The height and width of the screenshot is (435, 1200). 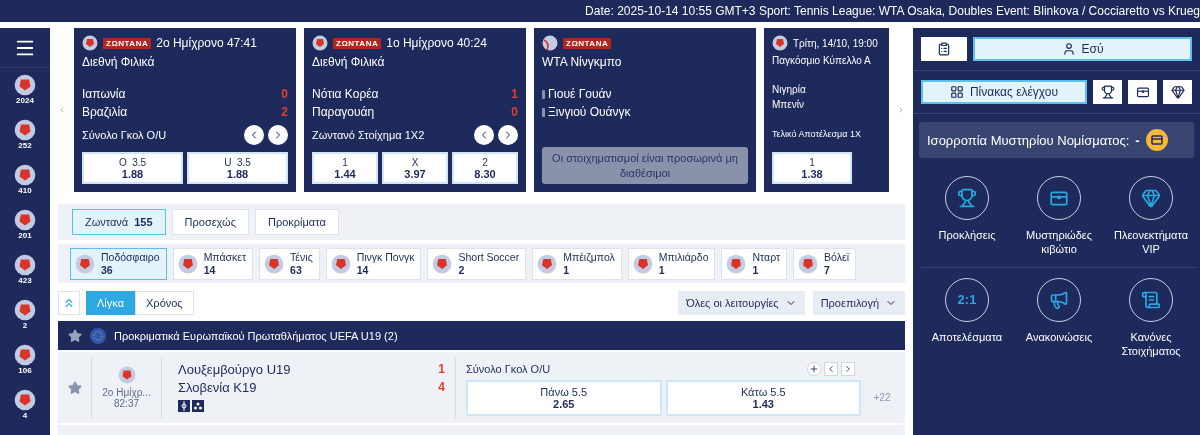 What do you see at coordinates (1028, 140) in the screenshot?
I see `balance-label: Ισορροπία Μυστηρίου Νομίσματος:` at bounding box center [1028, 140].